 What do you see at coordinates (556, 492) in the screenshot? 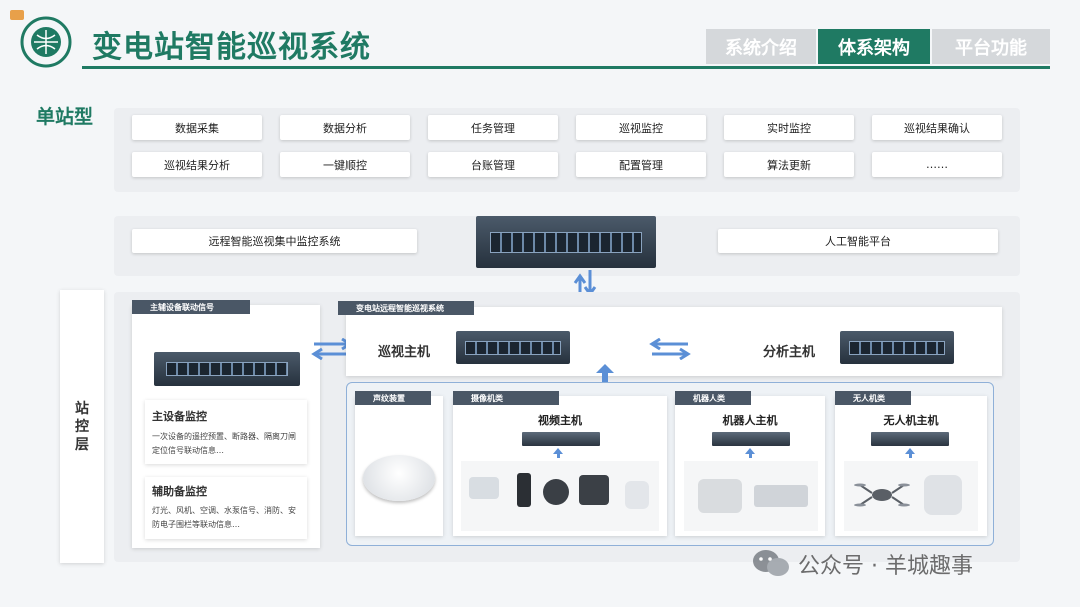
I see `dome-camera-image` at bounding box center [556, 492].